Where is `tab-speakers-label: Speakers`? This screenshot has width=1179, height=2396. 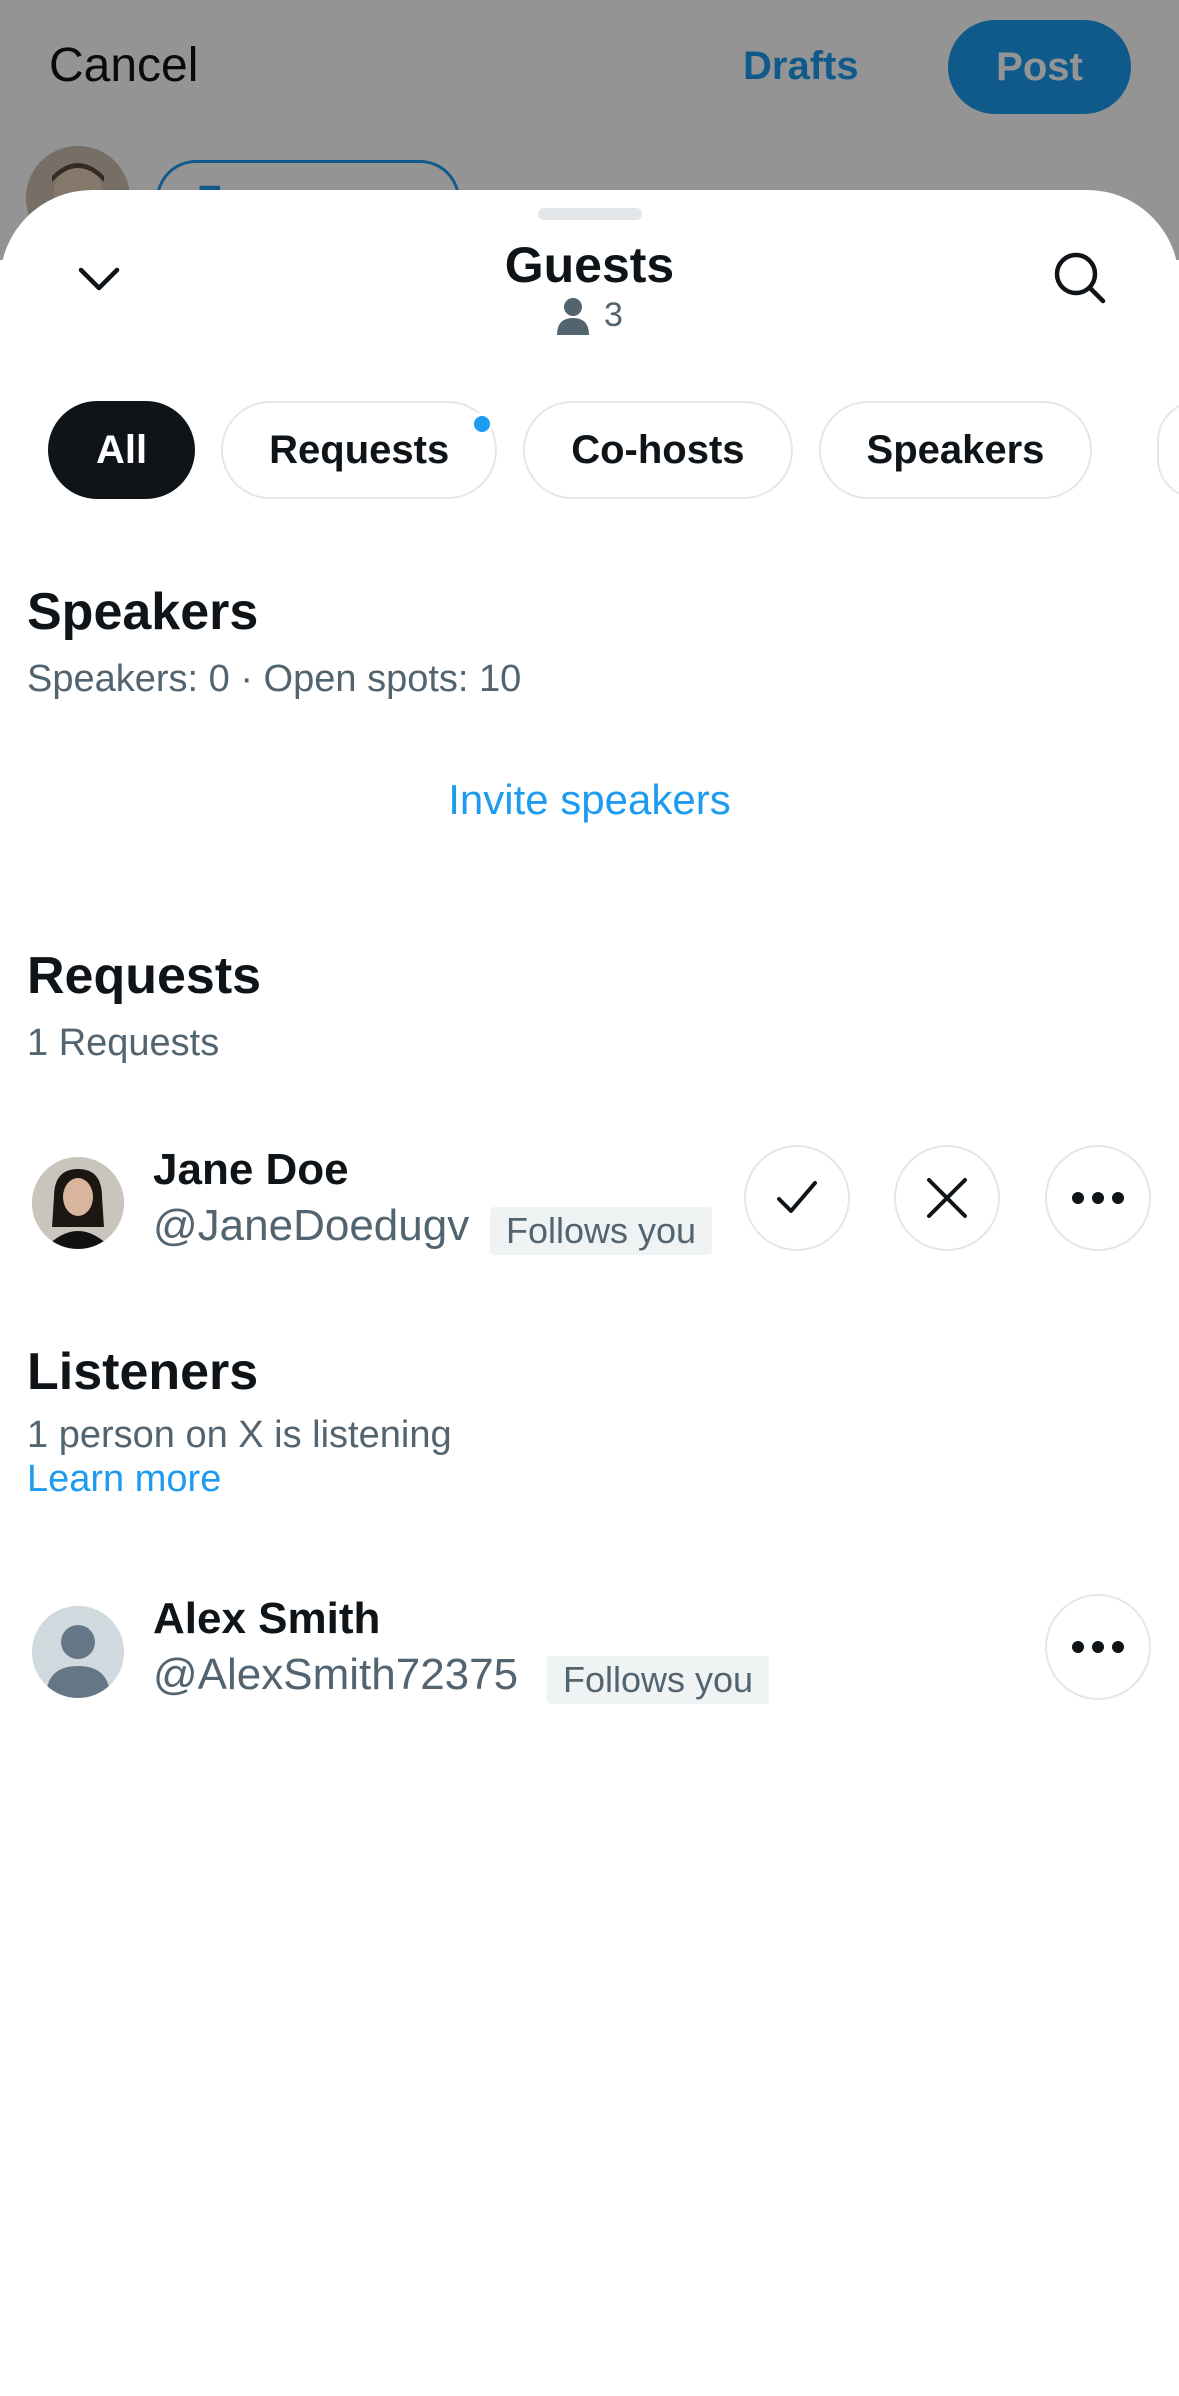 tab-speakers-label: Speakers is located at coordinates (955, 449).